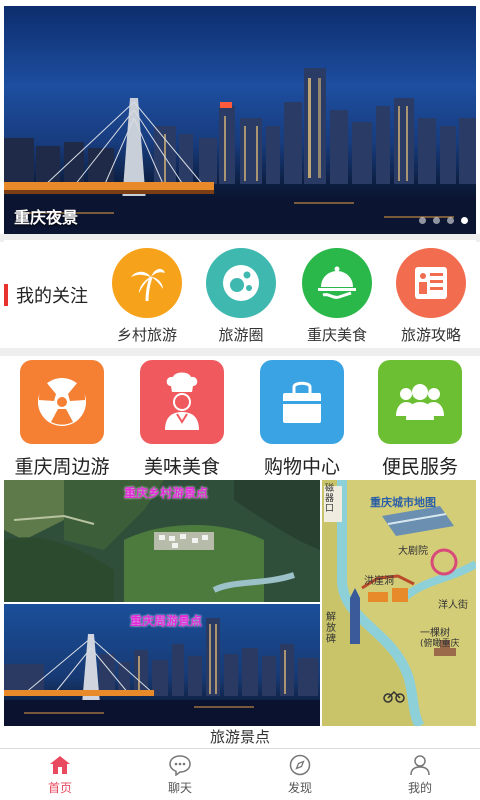 This screenshot has height=800, width=480. I want to click on tile-nearby-tours: 重庆周边游, so click(62, 419).